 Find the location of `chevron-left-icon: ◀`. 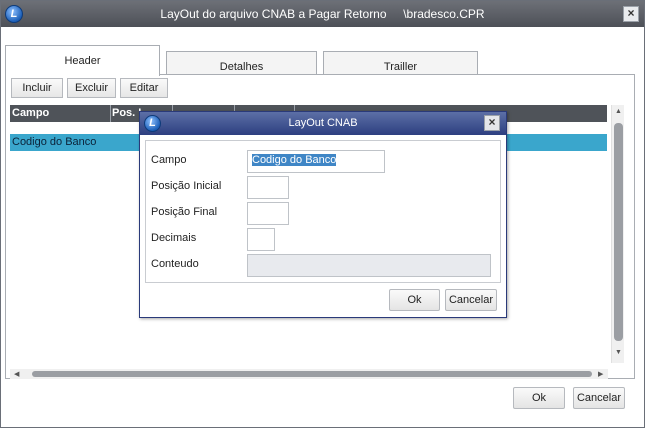

chevron-left-icon: ◀ is located at coordinates (16, 374).